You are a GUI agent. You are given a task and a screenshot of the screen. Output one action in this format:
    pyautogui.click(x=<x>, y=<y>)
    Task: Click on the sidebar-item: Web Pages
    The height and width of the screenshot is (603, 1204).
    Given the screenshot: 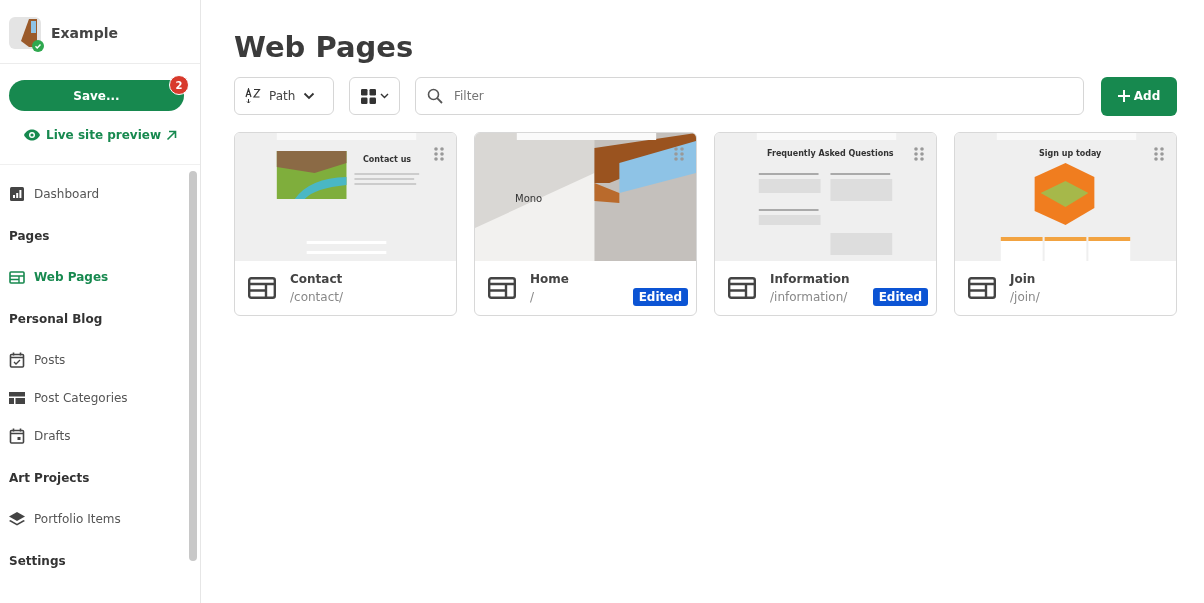 What is the action you would take?
    pyautogui.click(x=99, y=277)
    